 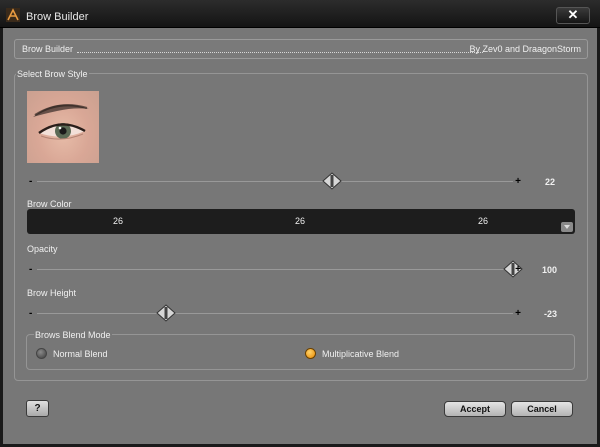 I want to click on brow-color-picker: 26 26 26, so click(x=301, y=221).